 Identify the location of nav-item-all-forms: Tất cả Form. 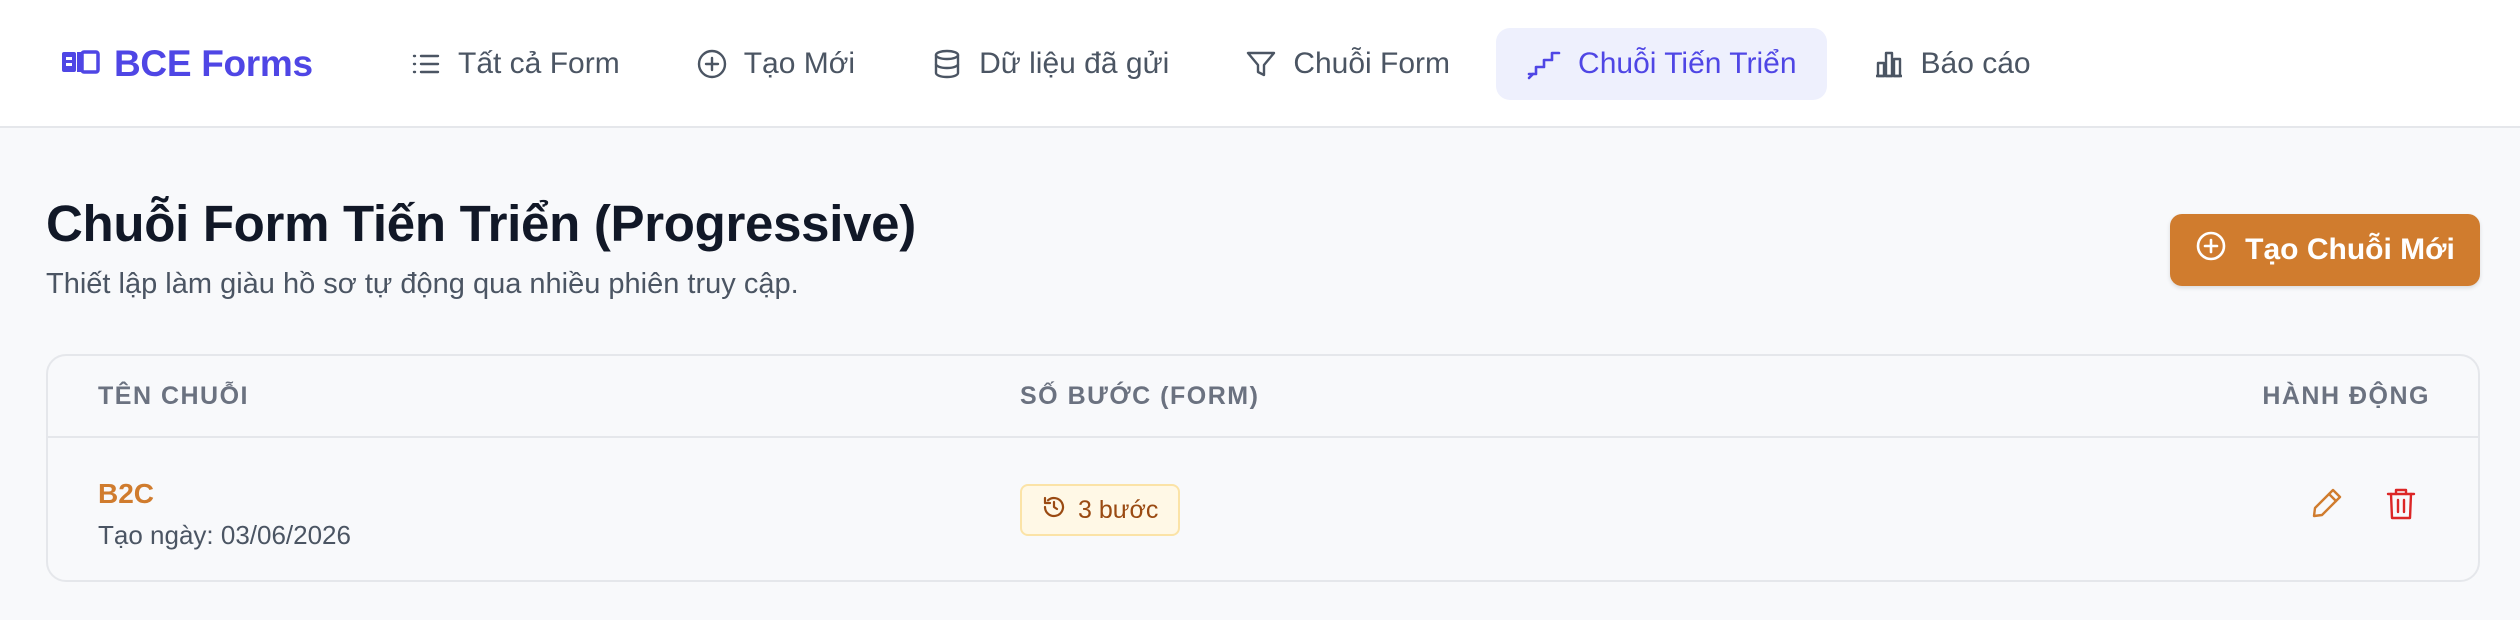
(515, 64).